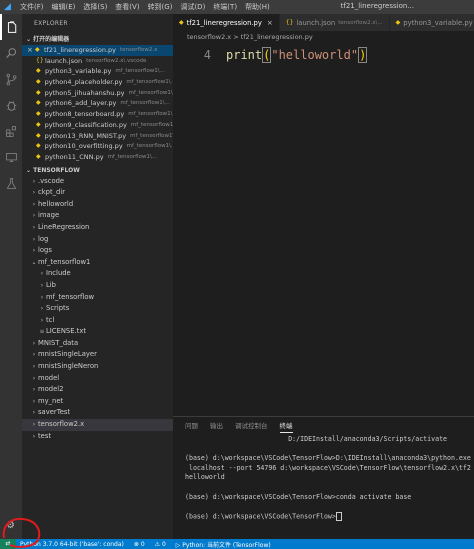  Describe the element at coordinates (323, 37) in the screenshot. I see `breadcrumb: tensorflow2.x > tf21_lineregression.py` at that location.